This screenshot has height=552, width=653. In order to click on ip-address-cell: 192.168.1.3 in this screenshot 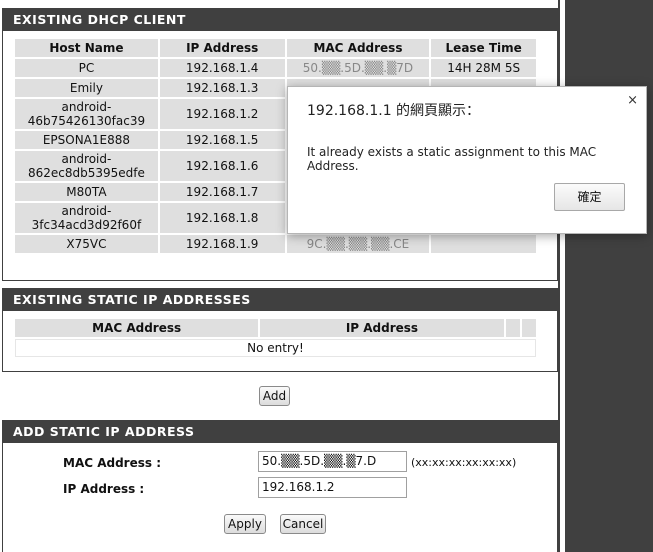, I will do `click(222, 88)`.